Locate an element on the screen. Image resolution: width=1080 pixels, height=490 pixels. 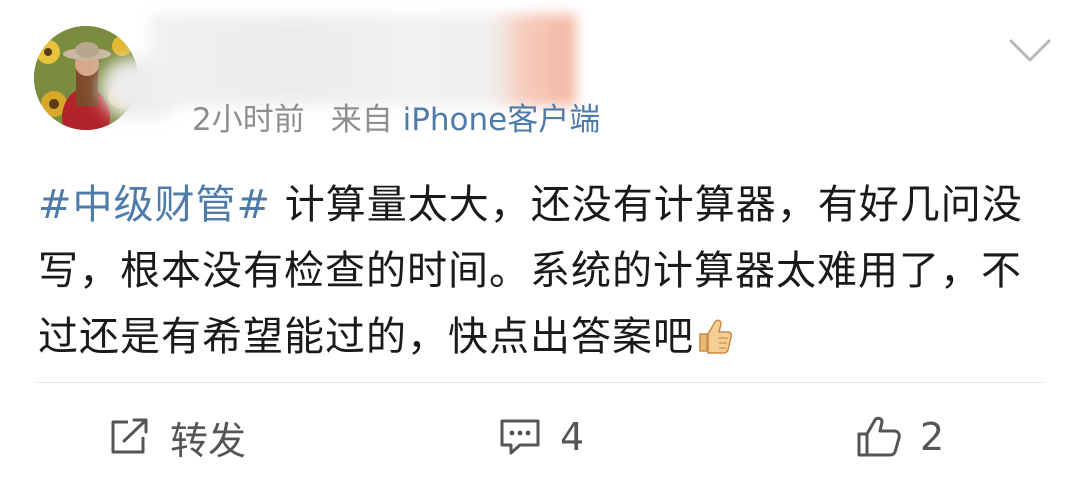
thumbs-up-icon is located at coordinates (879, 436).